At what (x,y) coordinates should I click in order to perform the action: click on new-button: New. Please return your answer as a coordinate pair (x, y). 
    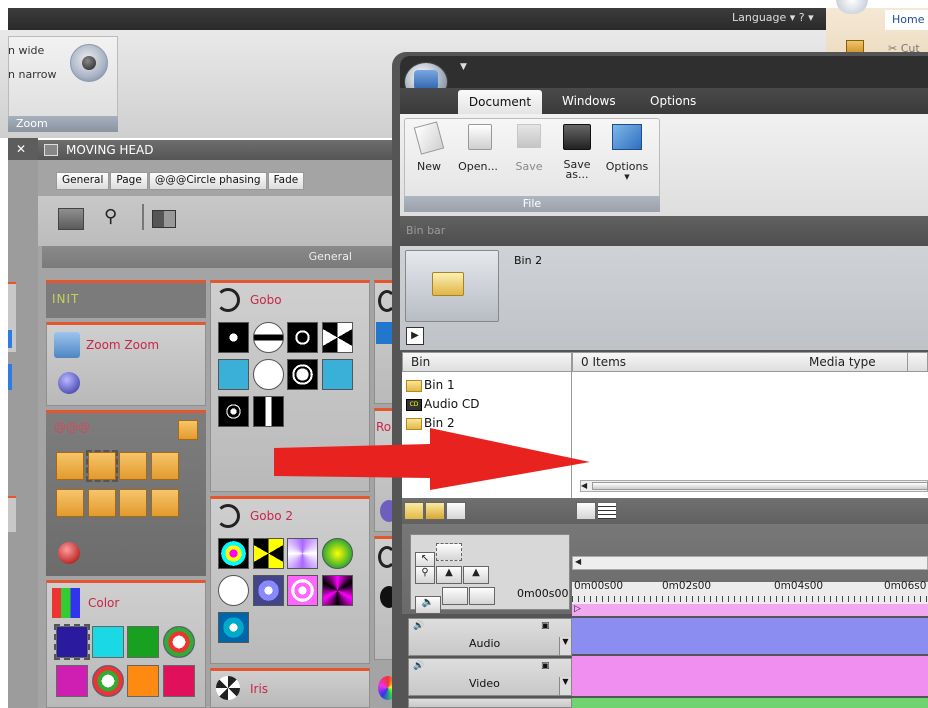
    Looking at the image, I should click on (429, 152).